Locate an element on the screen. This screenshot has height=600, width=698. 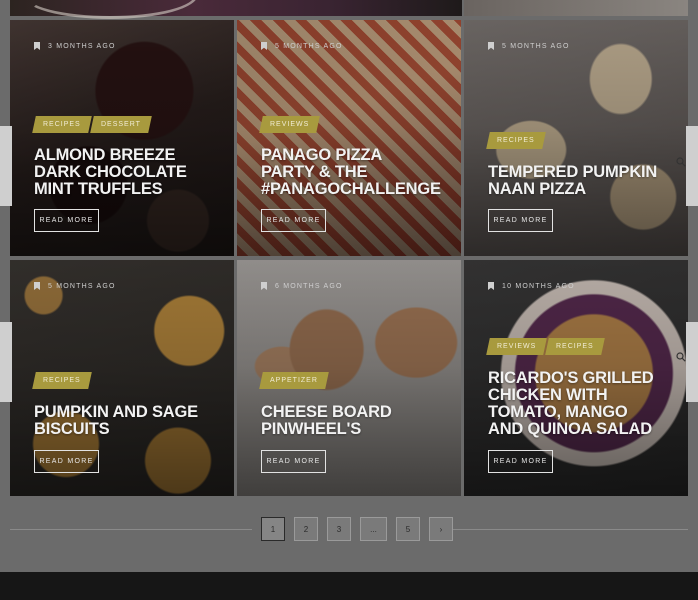
post-date: 10 MONTHS AGO is located at coordinates (538, 286).